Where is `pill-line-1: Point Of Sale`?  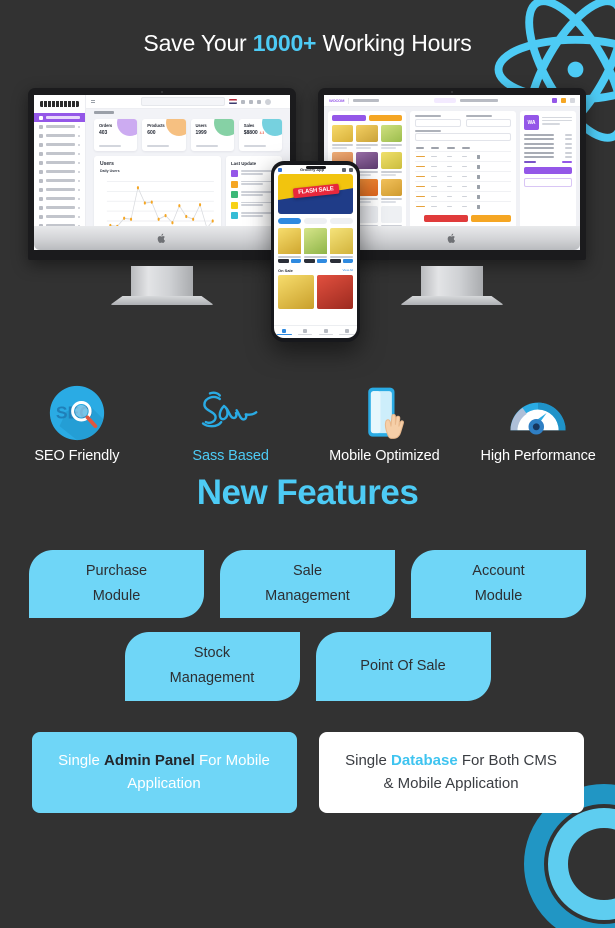 pill-line-1: Point Of Sale is located at coordinates (402, 666).